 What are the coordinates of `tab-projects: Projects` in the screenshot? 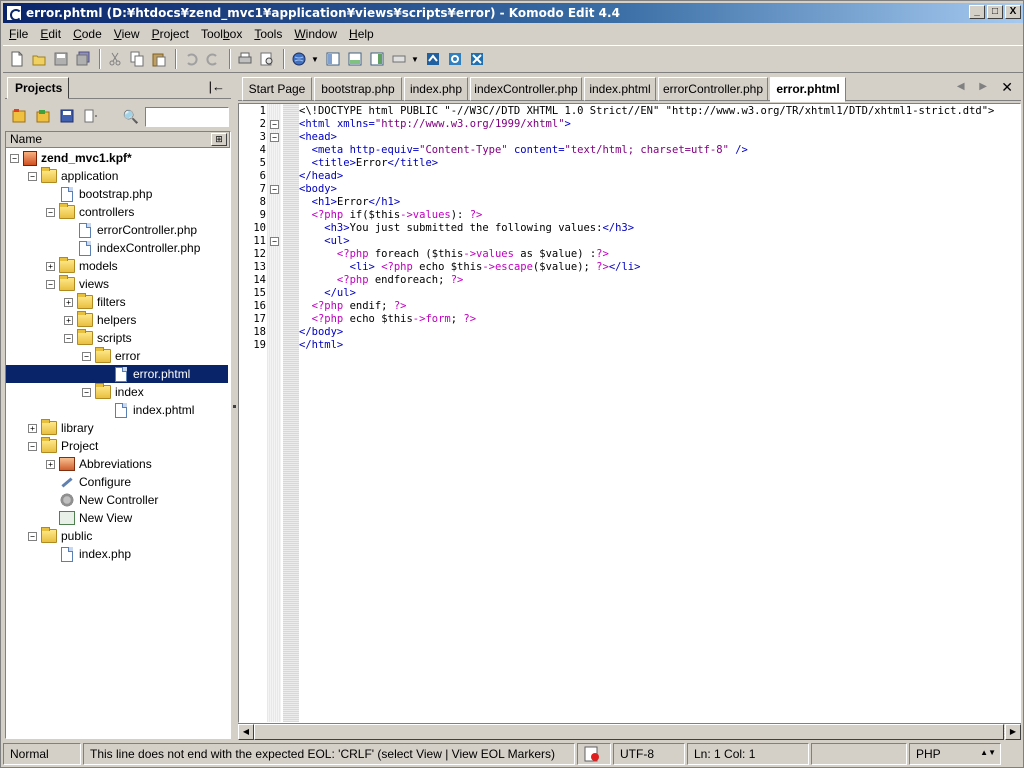 It's located at (38, 88).